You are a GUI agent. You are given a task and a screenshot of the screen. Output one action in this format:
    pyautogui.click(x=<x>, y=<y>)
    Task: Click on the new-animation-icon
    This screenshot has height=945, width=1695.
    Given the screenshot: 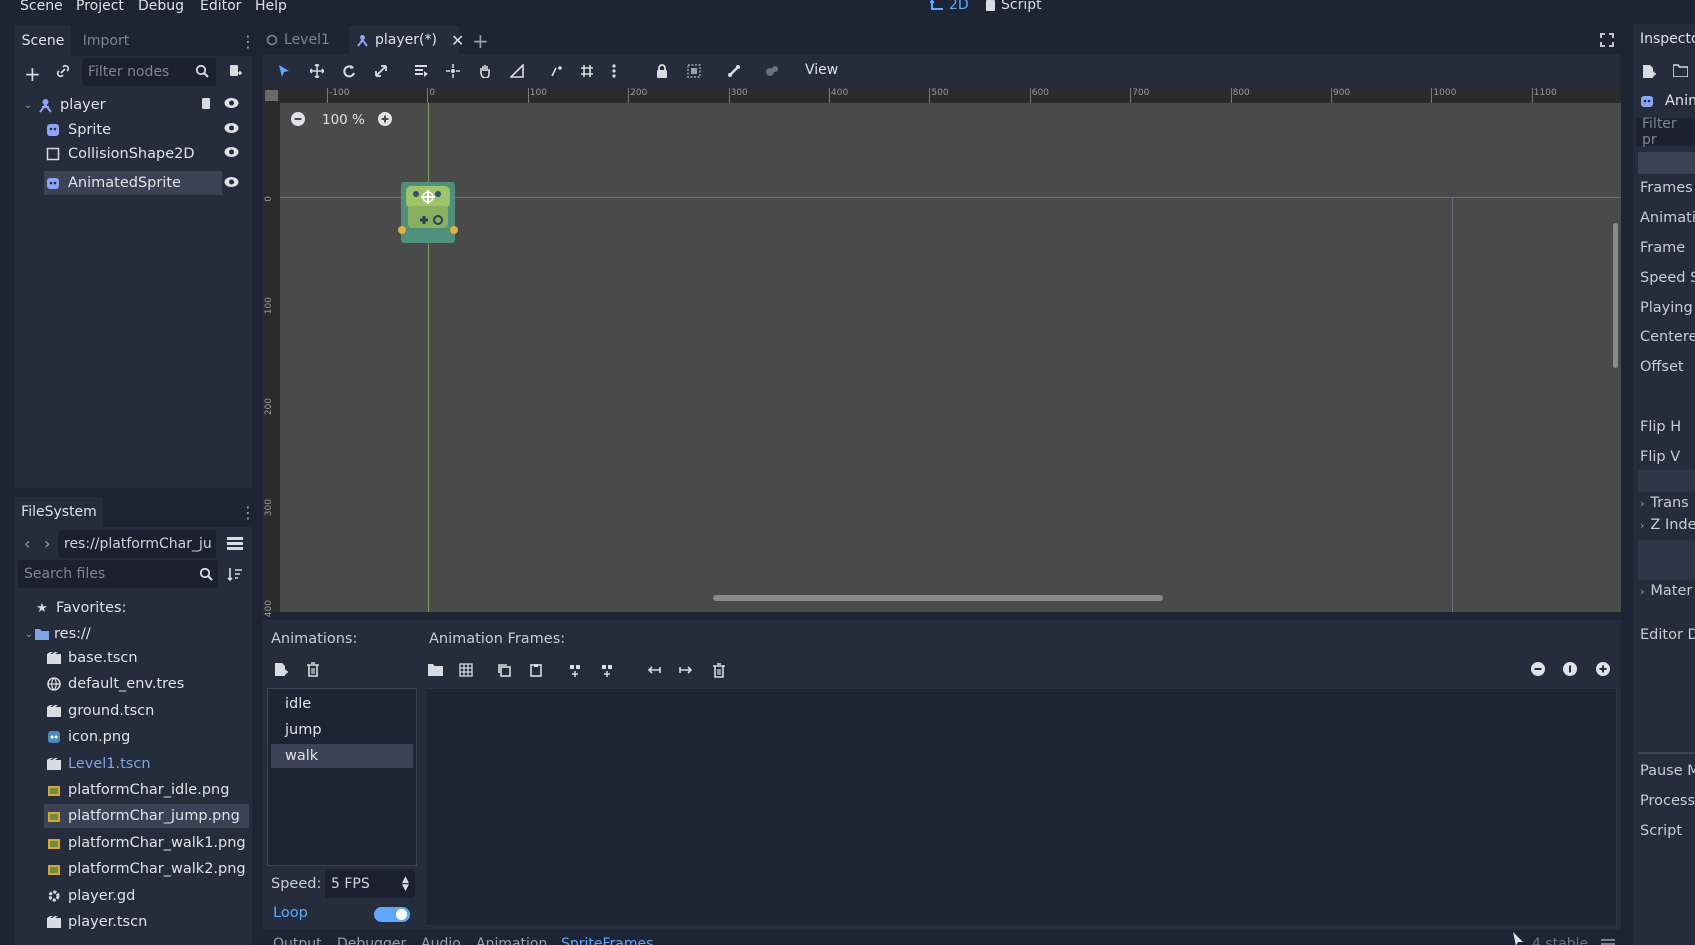 What is the action you would take?
    pyautogui.click(x=281, y=669)
    